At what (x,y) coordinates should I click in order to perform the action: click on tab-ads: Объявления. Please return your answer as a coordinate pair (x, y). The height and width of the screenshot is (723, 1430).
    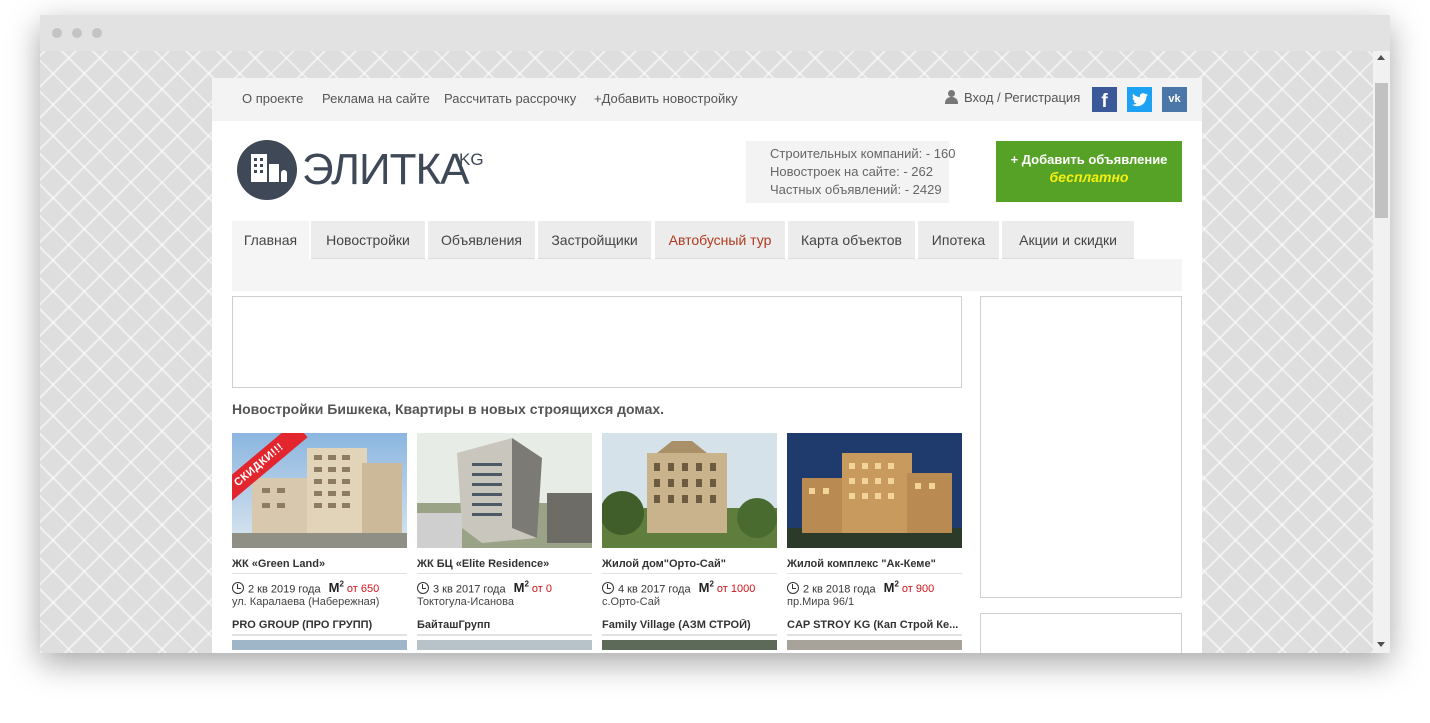
    Looking at the image, I should click on (481, 240).